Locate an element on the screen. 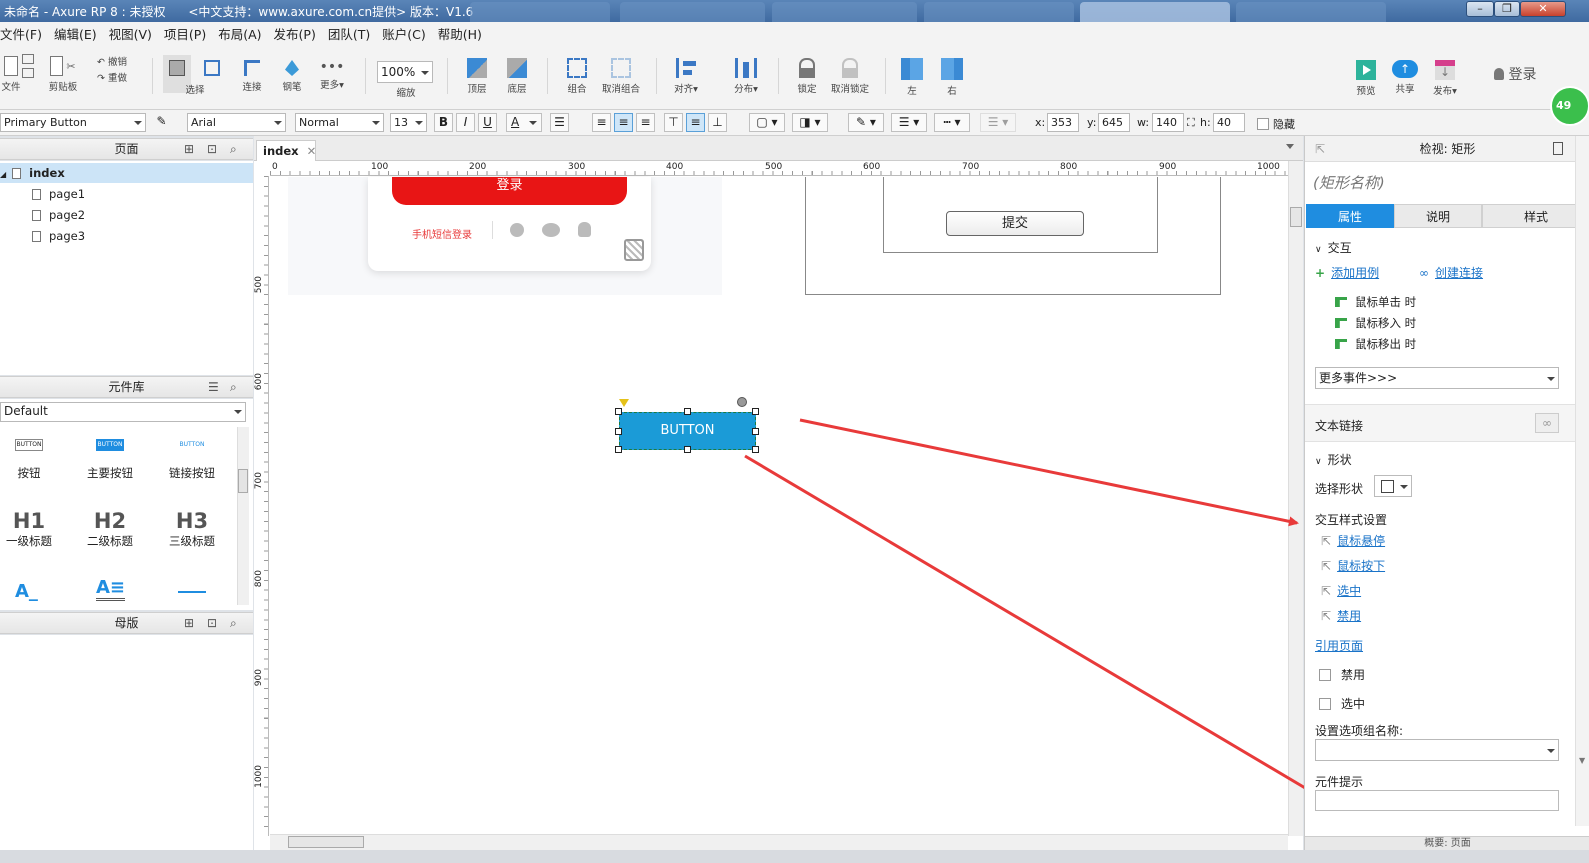 This screenshot has height=863, width=1589. publish-button: ↓ 发布▾ is located at coordinates (1445, 78).